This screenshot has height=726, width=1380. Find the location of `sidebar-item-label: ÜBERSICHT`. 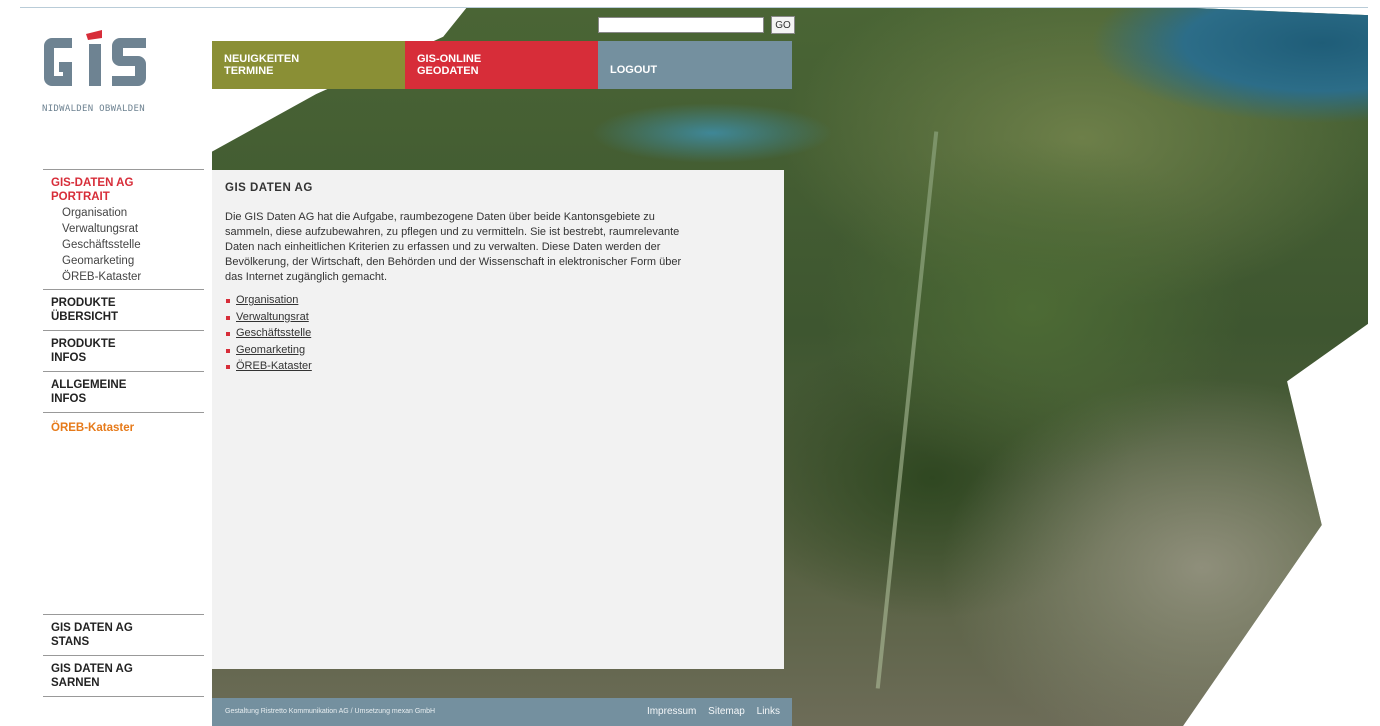

sidebar-item-label: ÜBERSICHT is located at coordinates (85, 317).